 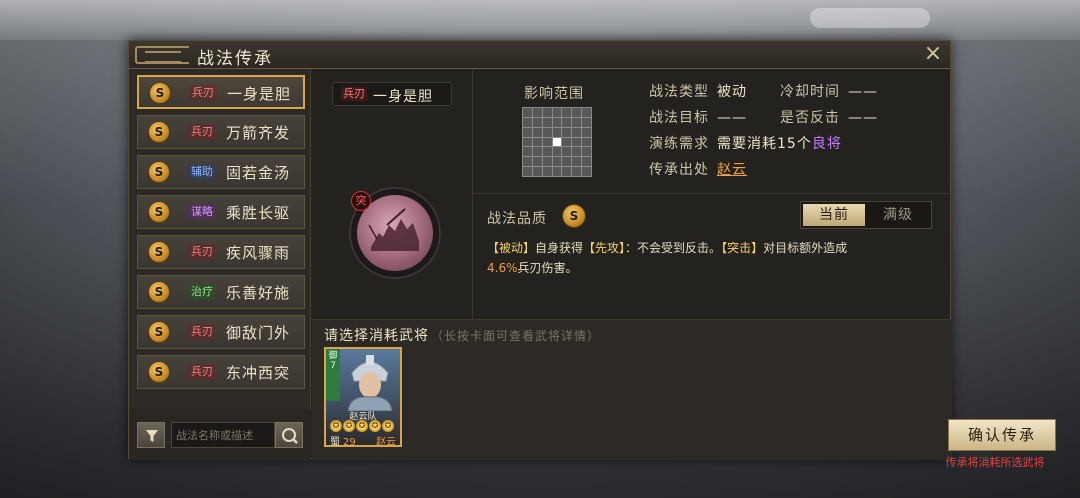 I want to click on skill-name: 御敌门外, so click(x=258, y=333).